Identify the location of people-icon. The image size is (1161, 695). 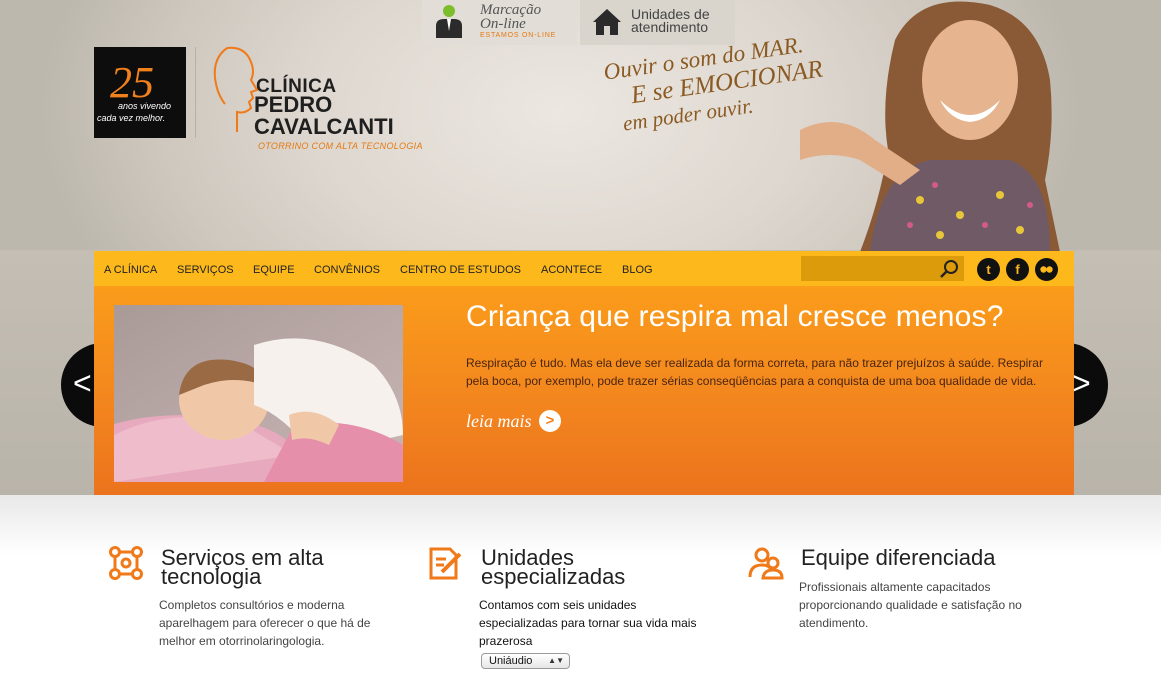
(766, 563).